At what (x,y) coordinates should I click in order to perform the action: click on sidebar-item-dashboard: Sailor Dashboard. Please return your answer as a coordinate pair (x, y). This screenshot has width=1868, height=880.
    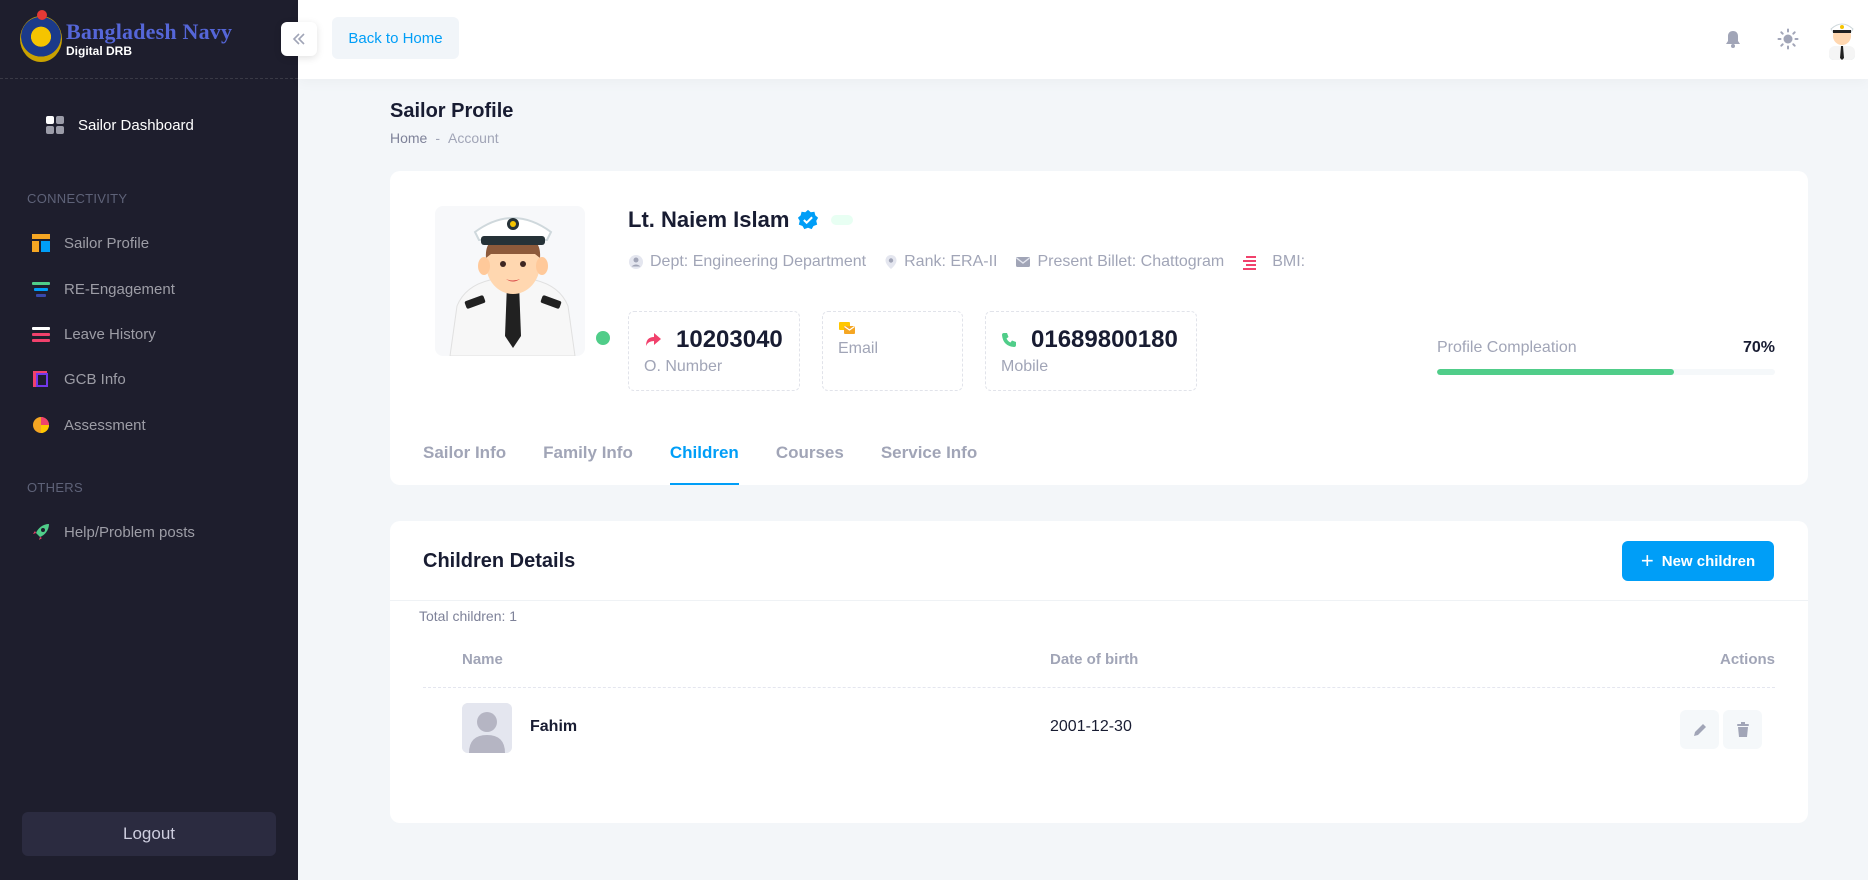
    Looking at the image, I should click on (120, 125).